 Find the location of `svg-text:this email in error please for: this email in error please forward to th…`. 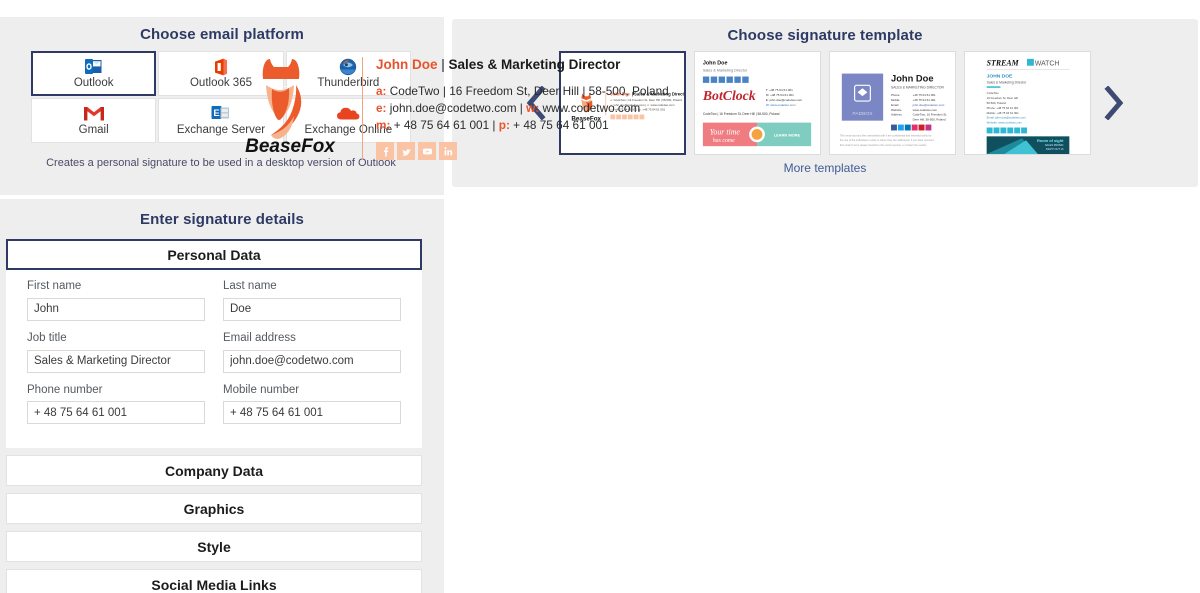

svg-text:this email in error please for: this email in error please forward to th… is located at coordinates (883, 145).